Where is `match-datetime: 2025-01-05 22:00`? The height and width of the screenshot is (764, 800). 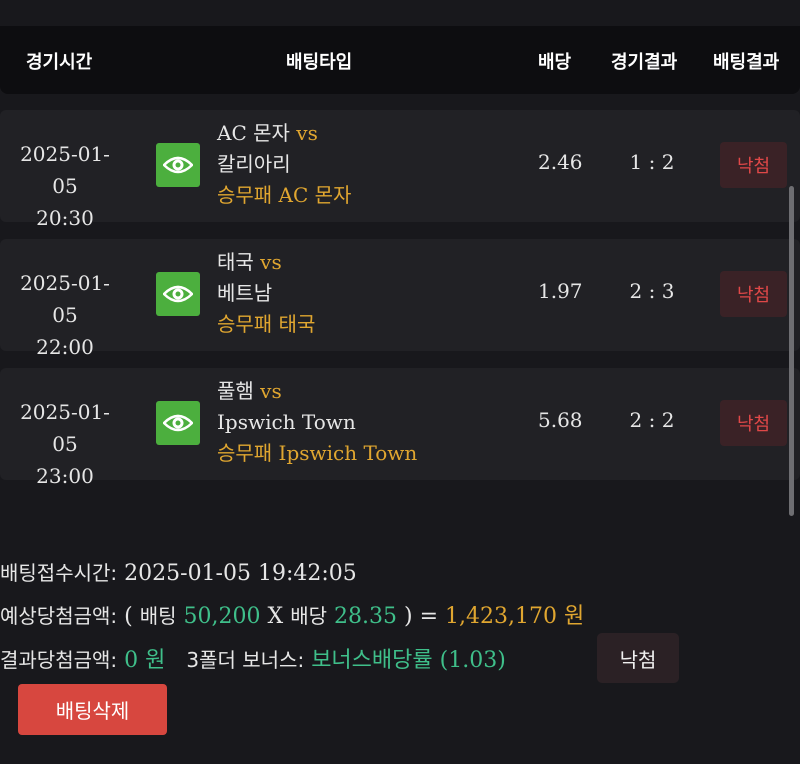
match-datetime: 2025-01-05 22:00 is located at coordinates (65, 315).